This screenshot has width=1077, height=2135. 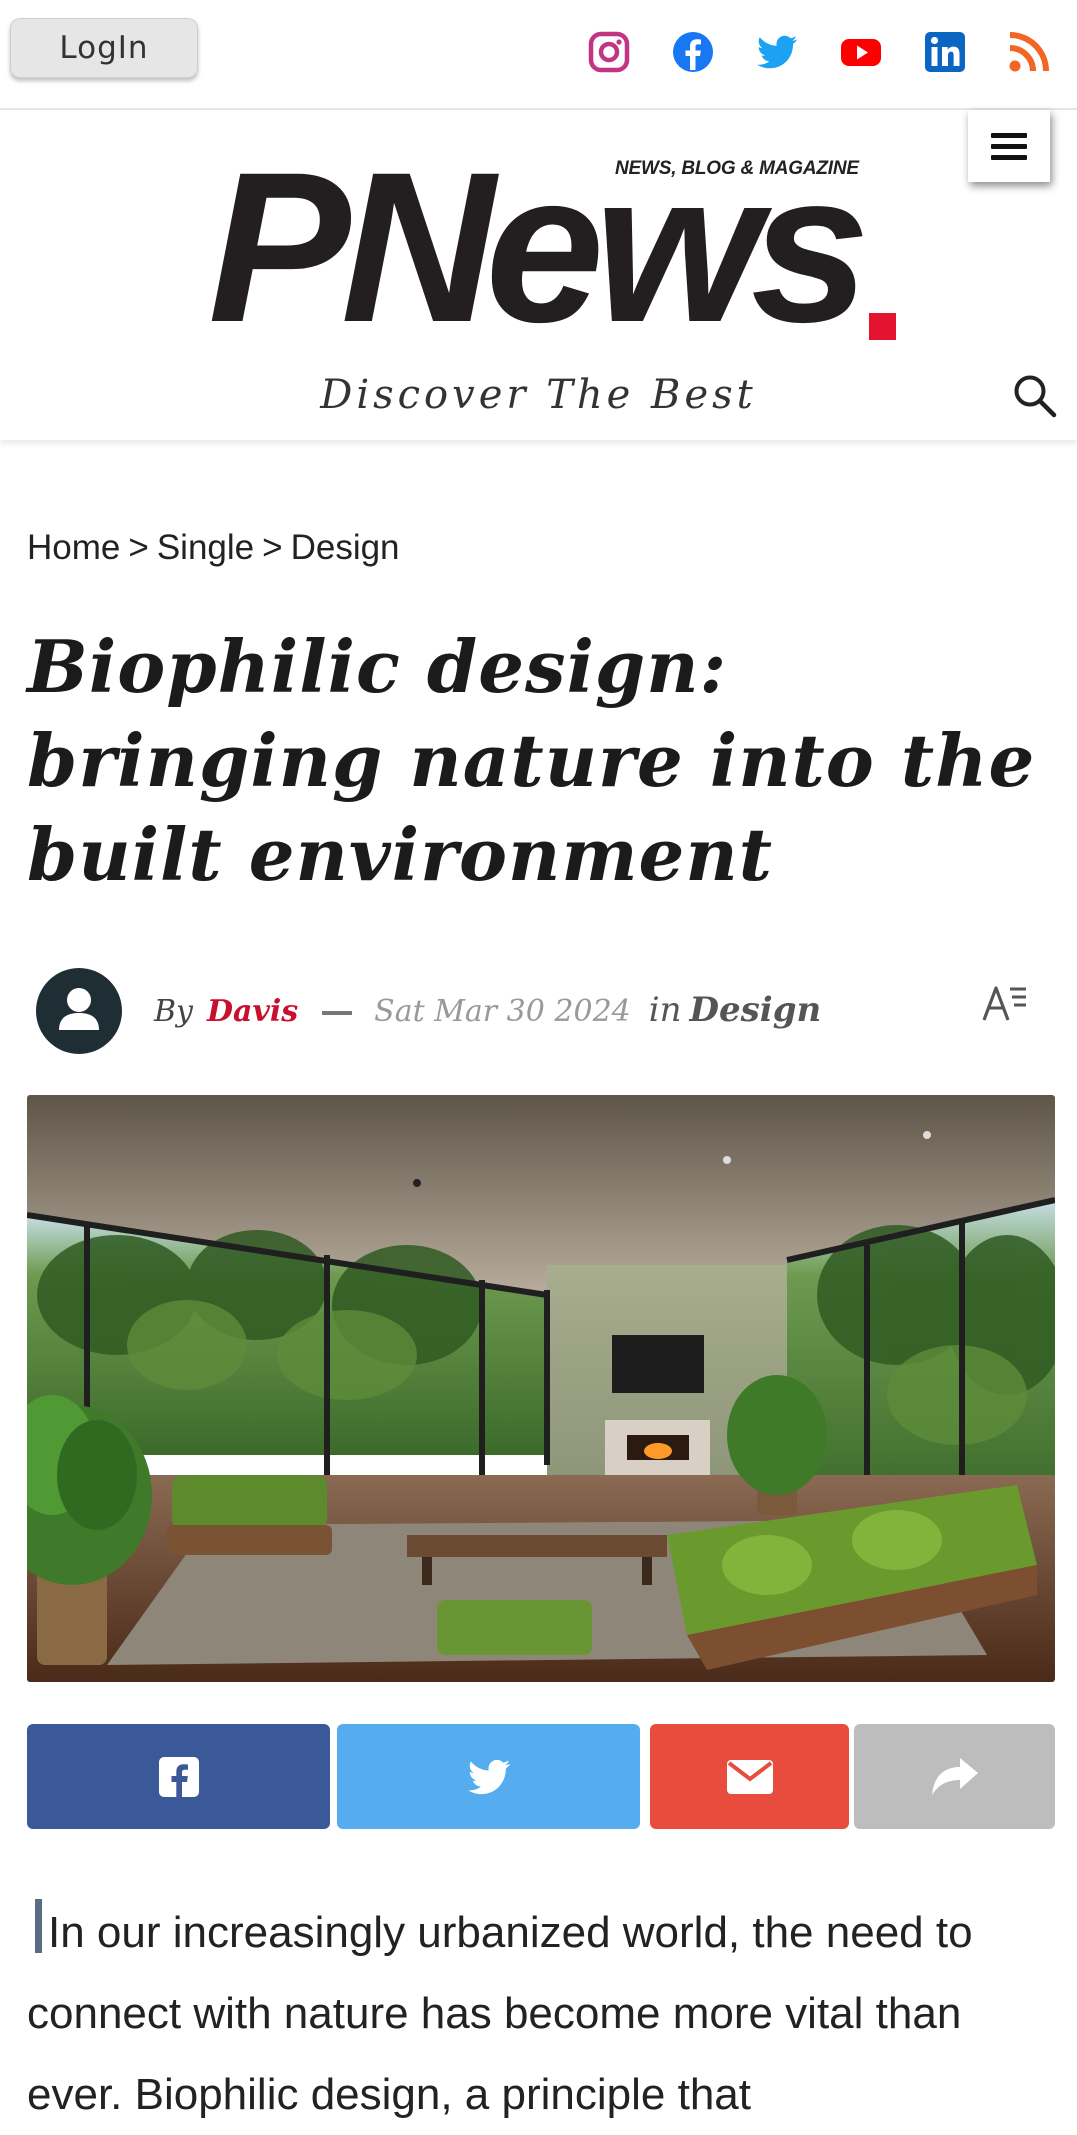 What do you see at coordinates (882, 326) in the screenshot?
I see `logo-accent-dot` at bounding box center [882, 326].